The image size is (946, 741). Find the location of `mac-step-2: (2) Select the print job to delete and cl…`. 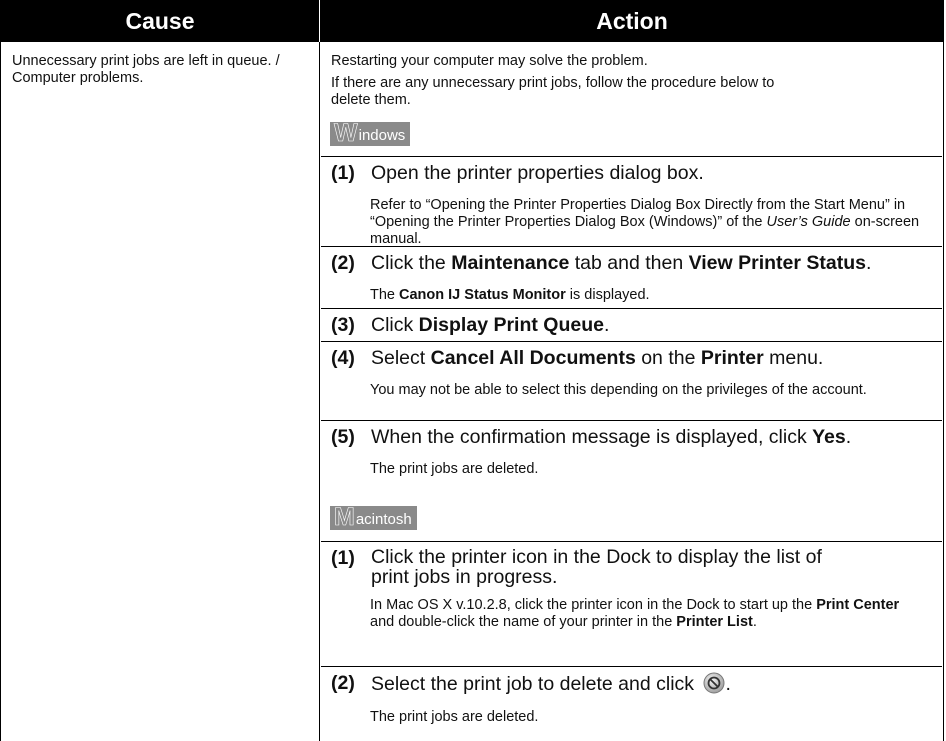

mac-step-2: (2) Select the print job to delete and cl… is located at coordinates (631, 685).